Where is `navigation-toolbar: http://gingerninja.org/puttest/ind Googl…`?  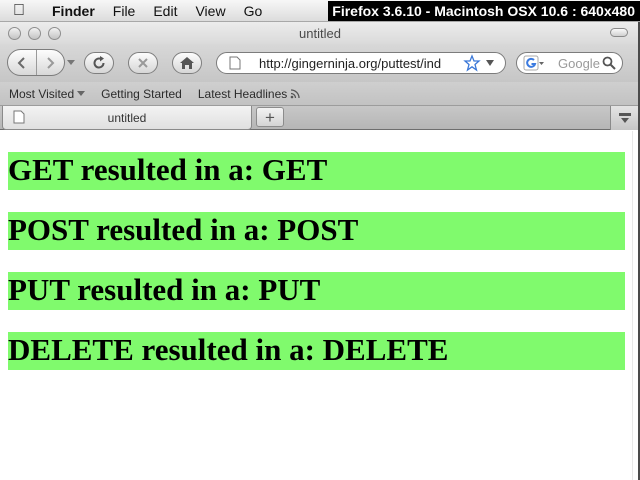 navigation-toolbar: http://gingerninja.org/puttest/ind Googl… is located at coordinates (320, 63).